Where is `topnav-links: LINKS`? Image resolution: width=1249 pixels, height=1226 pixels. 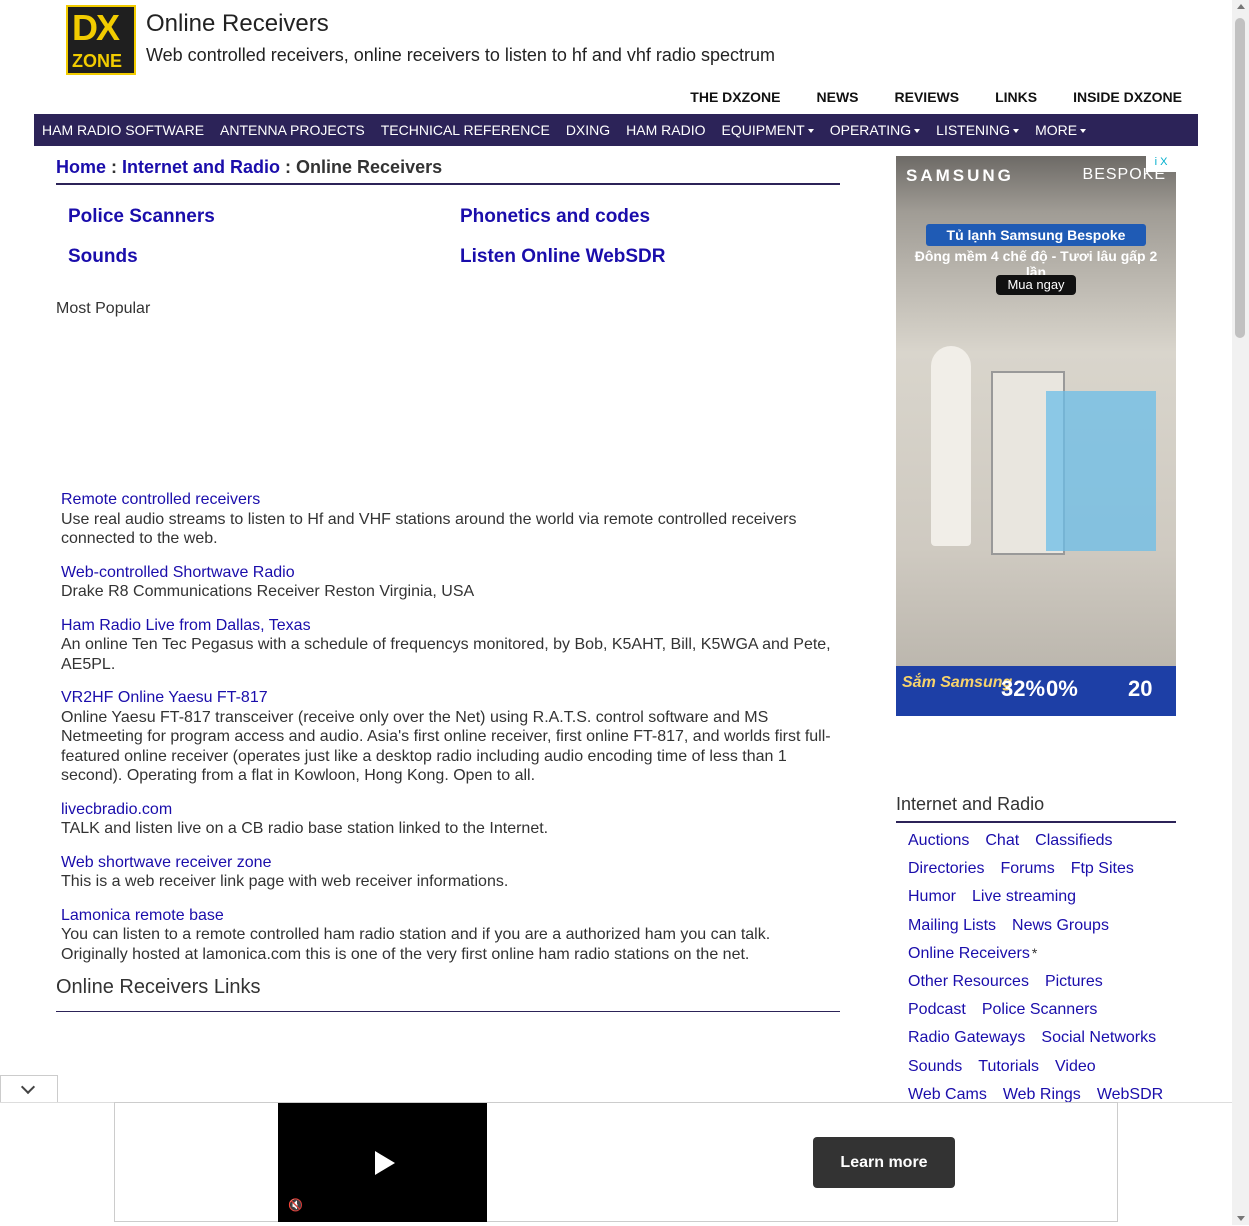
topnav-links: LINKS is located at coordinates (1016, 97).